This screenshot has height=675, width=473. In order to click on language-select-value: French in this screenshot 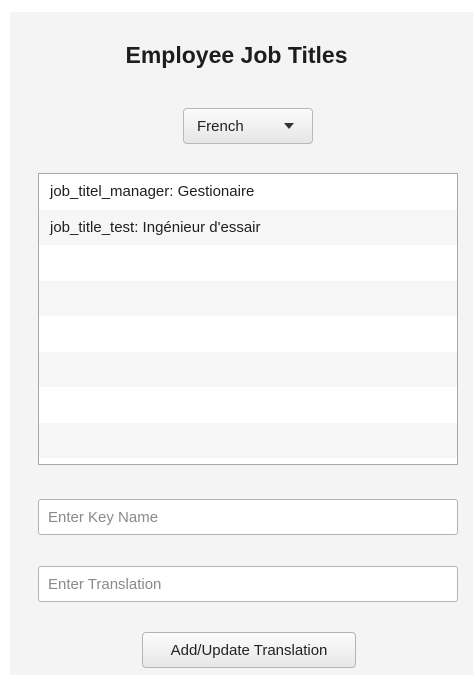, I will do `click(220, 126)`.